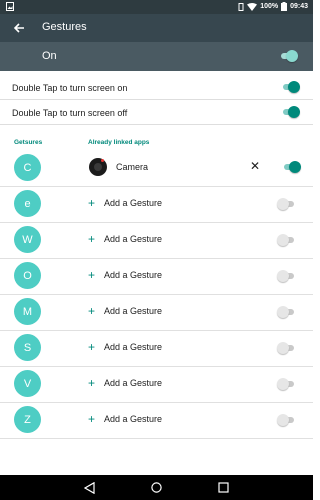  I want to click on gesture-switch-c, so click(292, 167).